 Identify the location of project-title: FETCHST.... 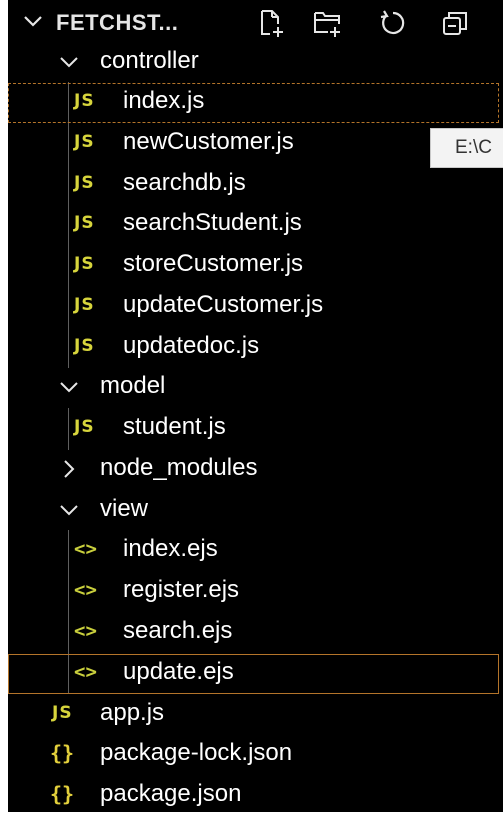
(117, 23).